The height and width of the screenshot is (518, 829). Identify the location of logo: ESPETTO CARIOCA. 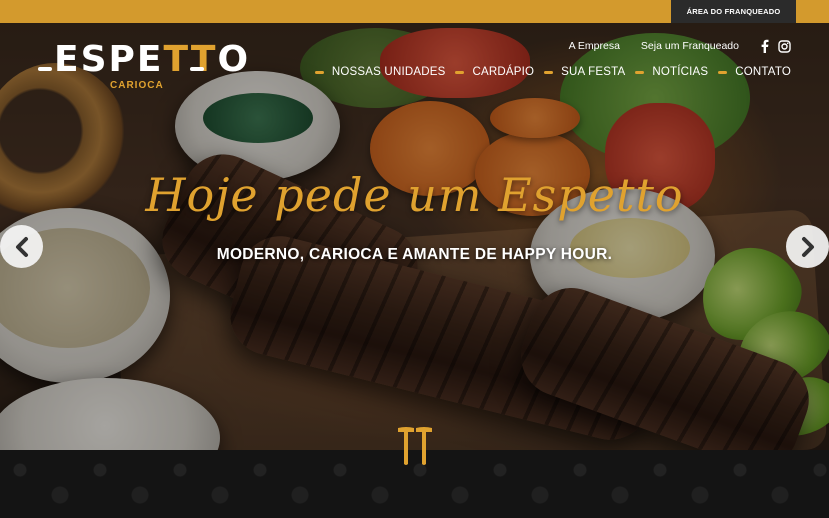
(143, 68).